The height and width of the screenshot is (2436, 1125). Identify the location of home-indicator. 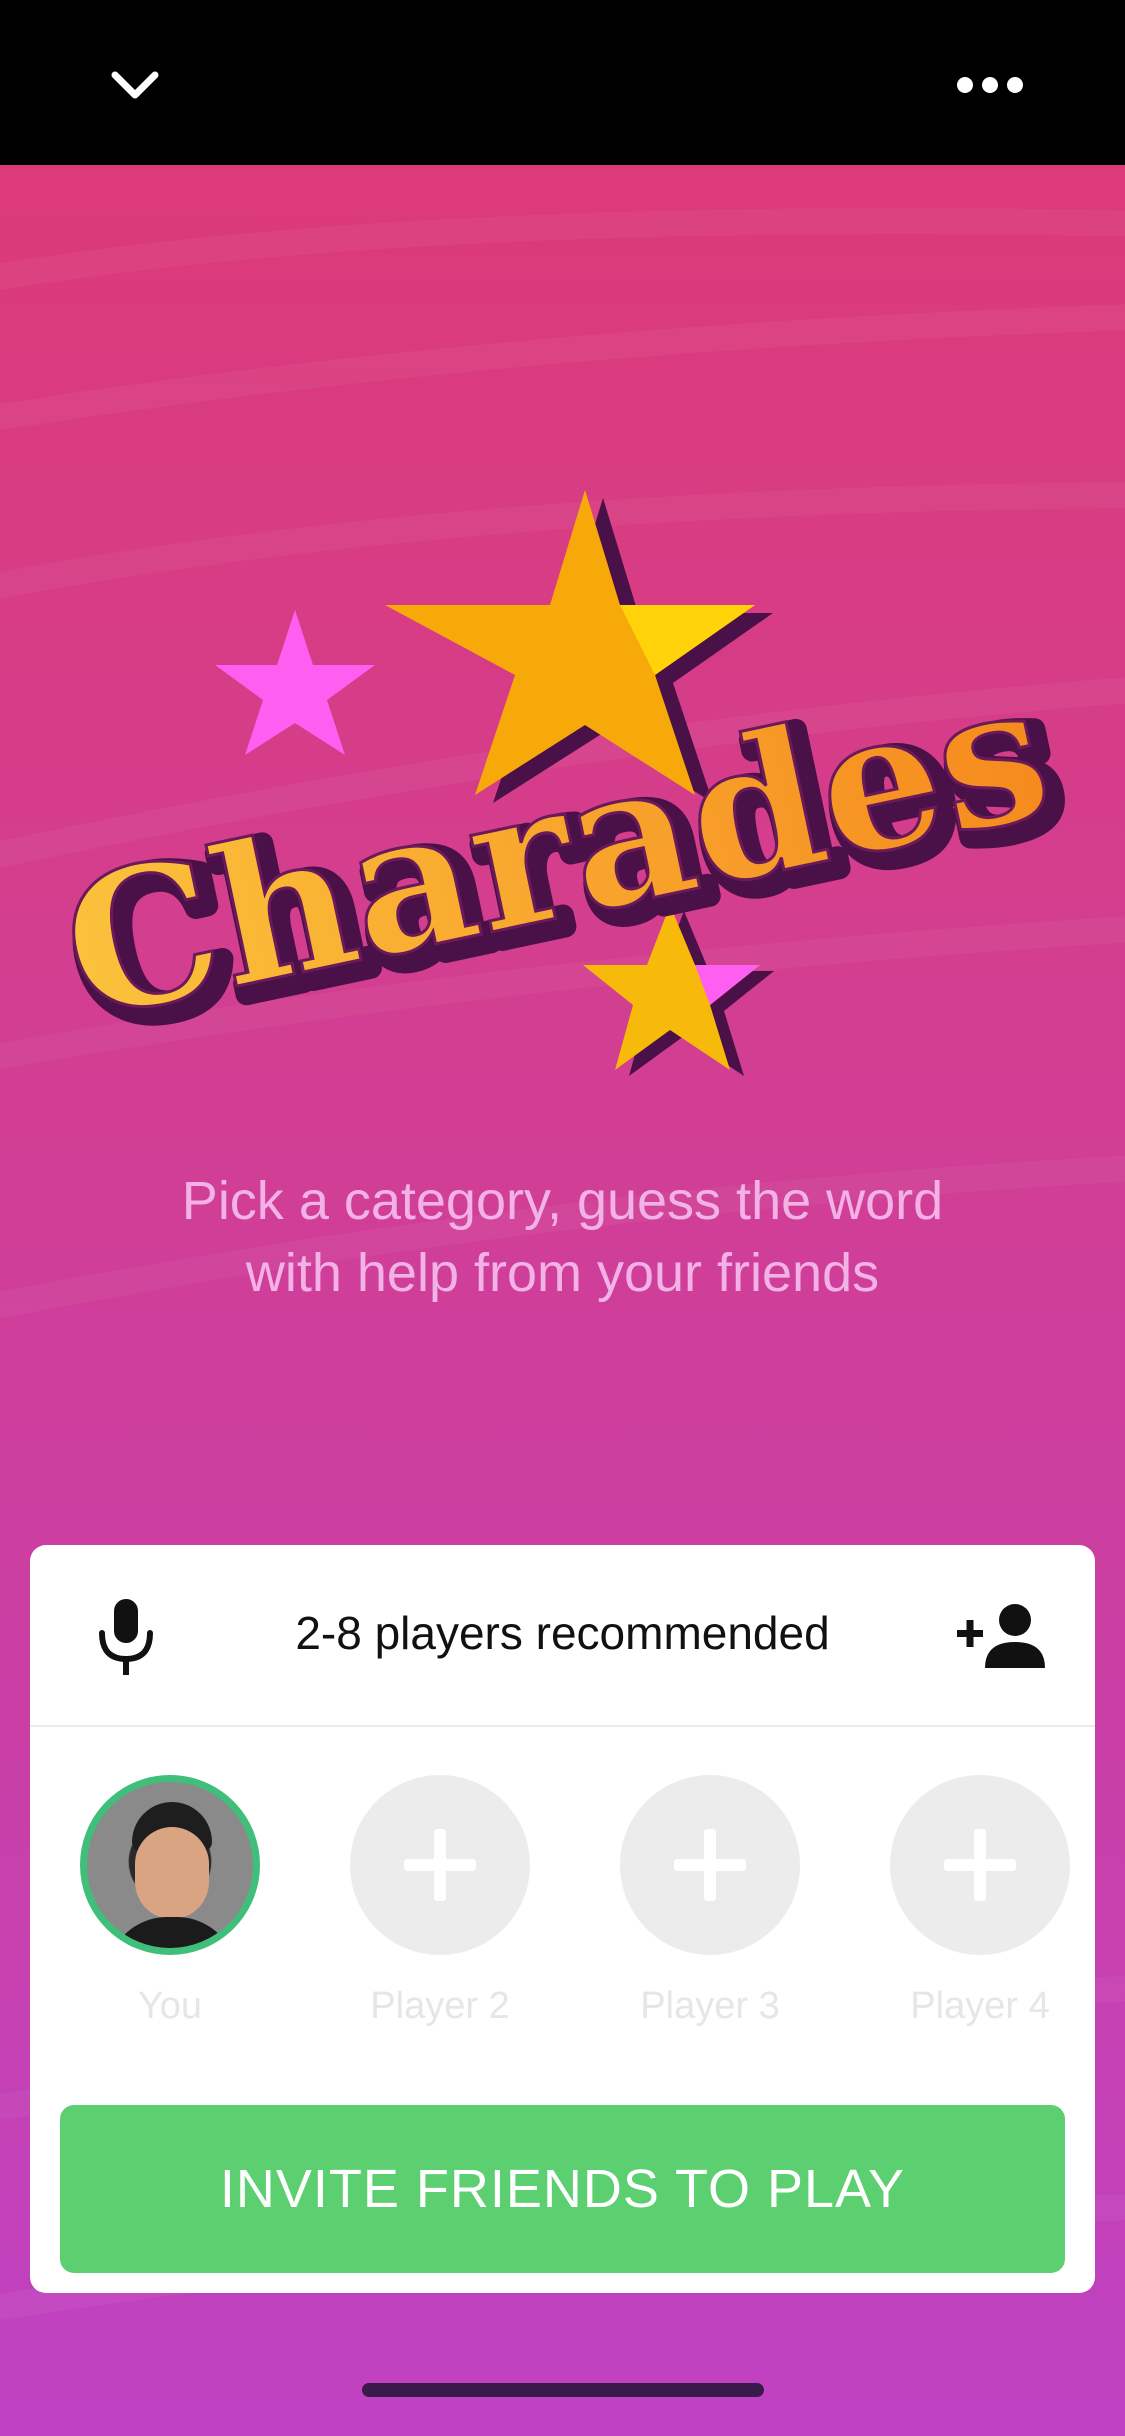
(563, 2390).